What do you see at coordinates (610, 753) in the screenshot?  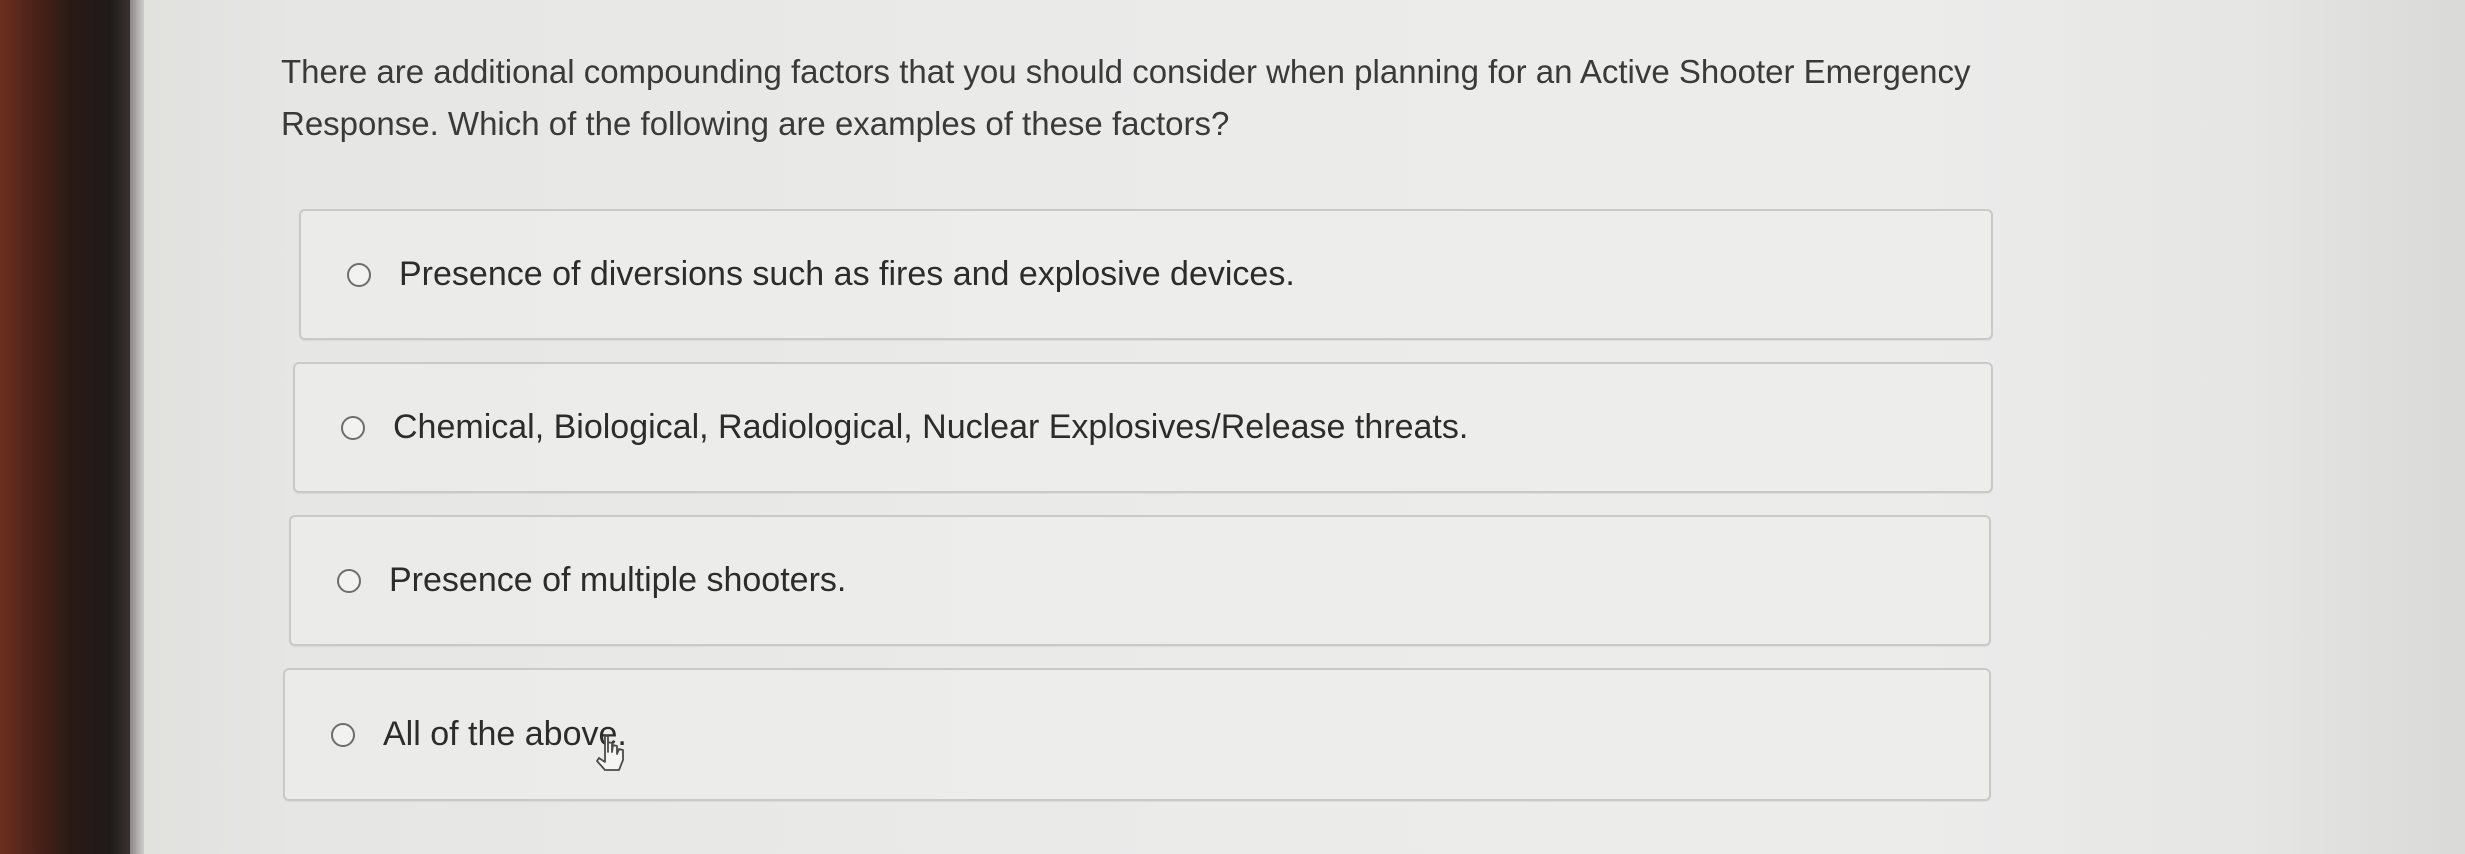 I see `mouse-pointer-icon` at bounding box center [610, 753].